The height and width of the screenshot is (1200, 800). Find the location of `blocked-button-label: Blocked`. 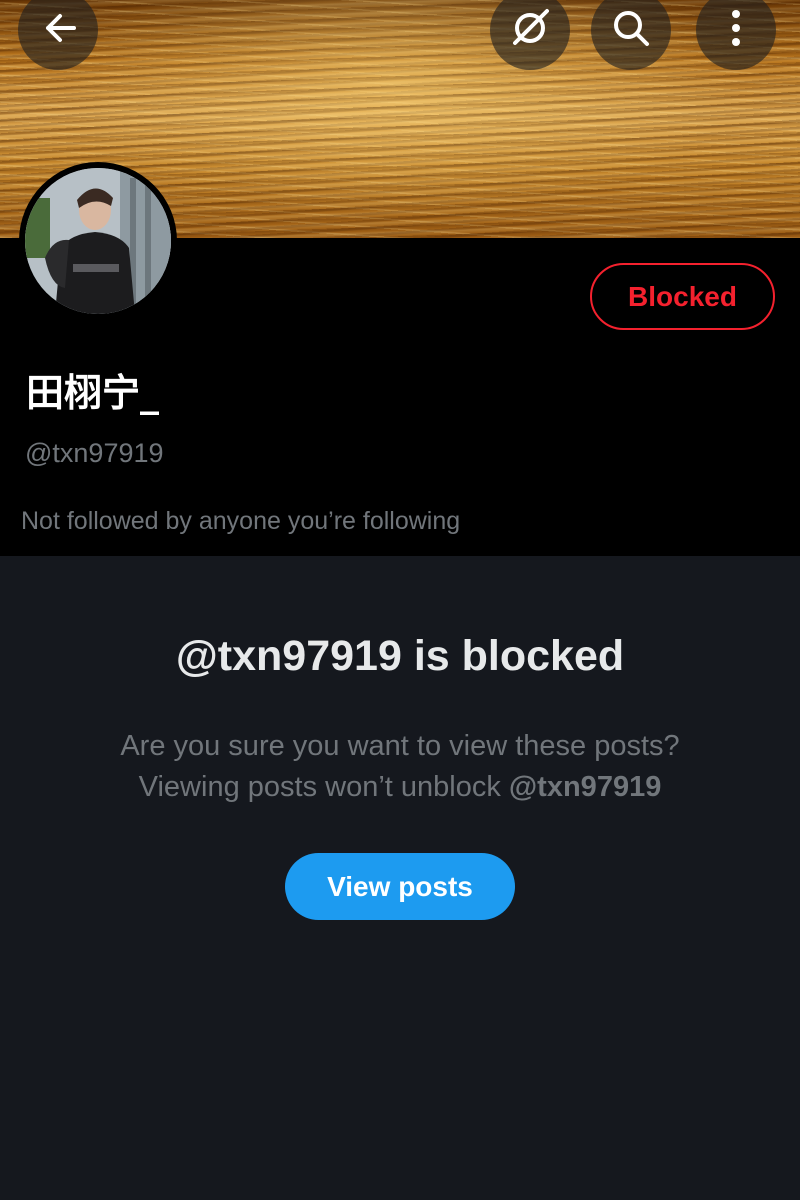

blocked-button-label: Blocked is located at coordinates (682, 296).